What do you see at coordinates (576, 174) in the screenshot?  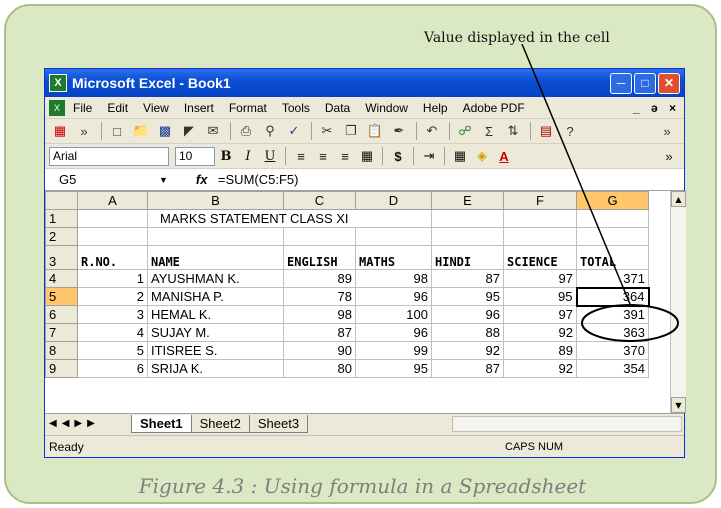 I see `callout-pointer-line` at bounding box center [576, 174].